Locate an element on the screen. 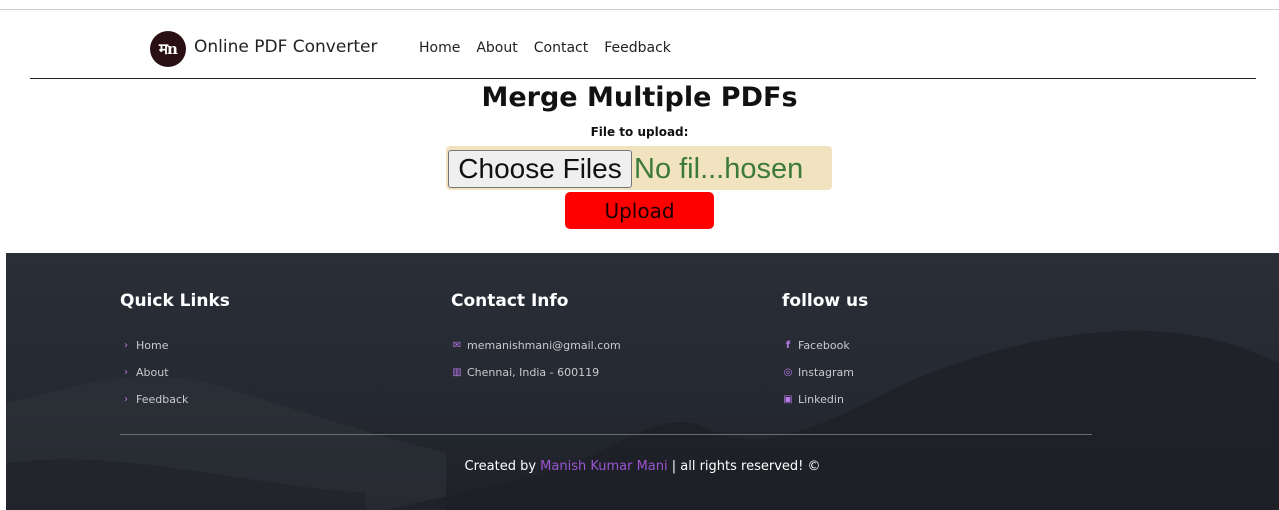 This screenshot has width=1279, height=510. map-icon: ▥ is located at coordinates (457, 372).